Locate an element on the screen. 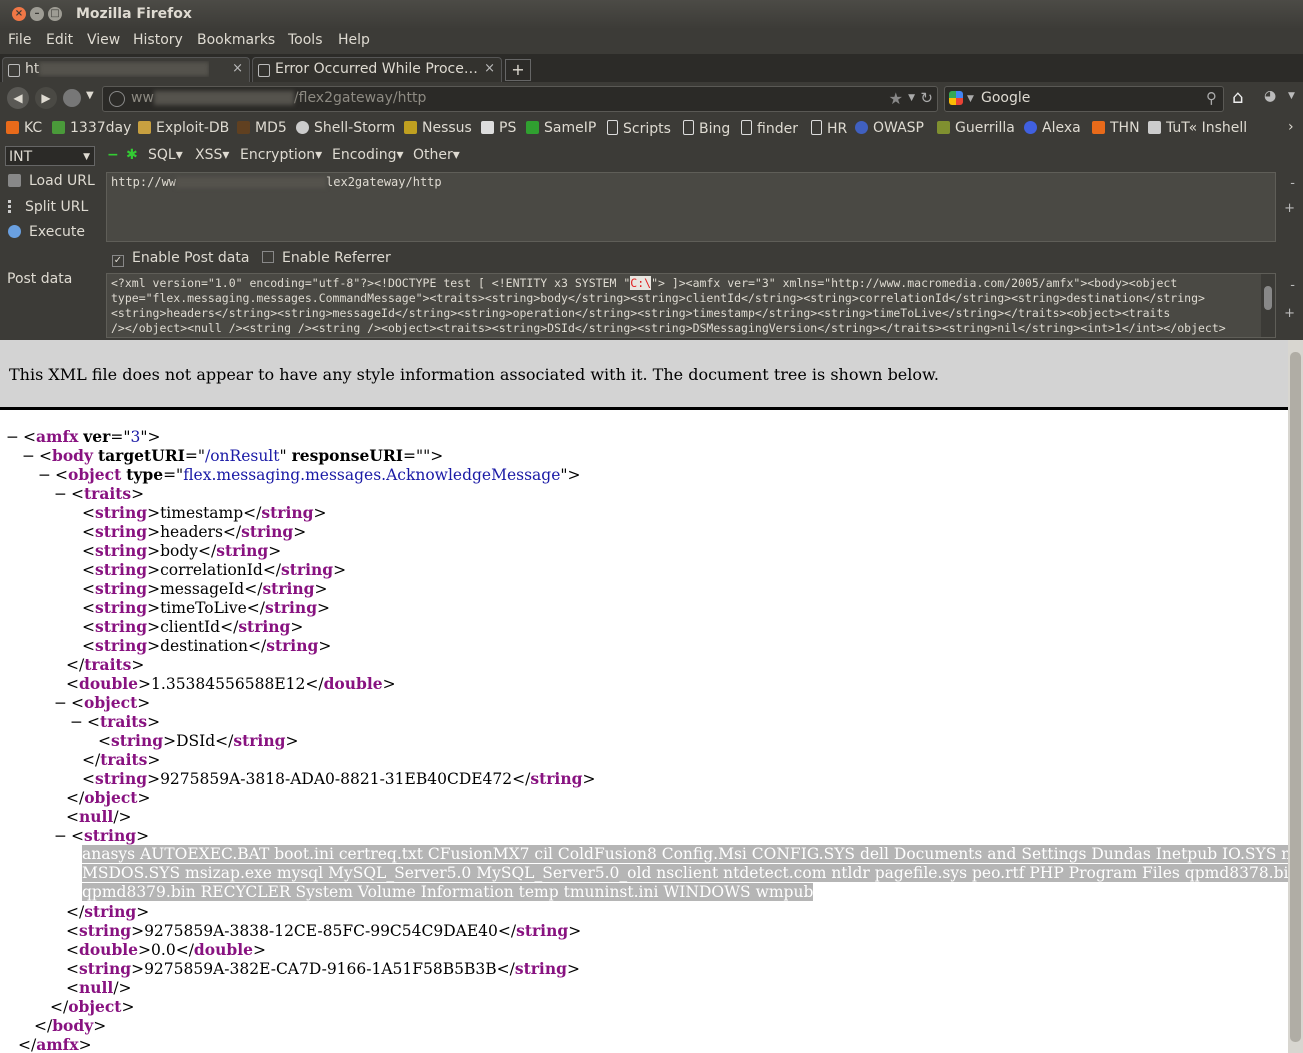 This screenshot has height=1053, width=1303. enable-referrer-checkbox: Enable Referrer is located at coordinates (326, 258).